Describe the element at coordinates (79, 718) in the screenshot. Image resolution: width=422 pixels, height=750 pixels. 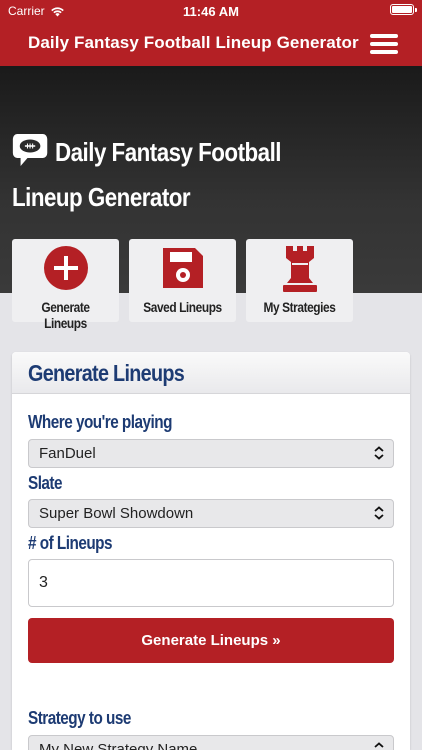
I see `strategy-label: Strategy to use` at that location.